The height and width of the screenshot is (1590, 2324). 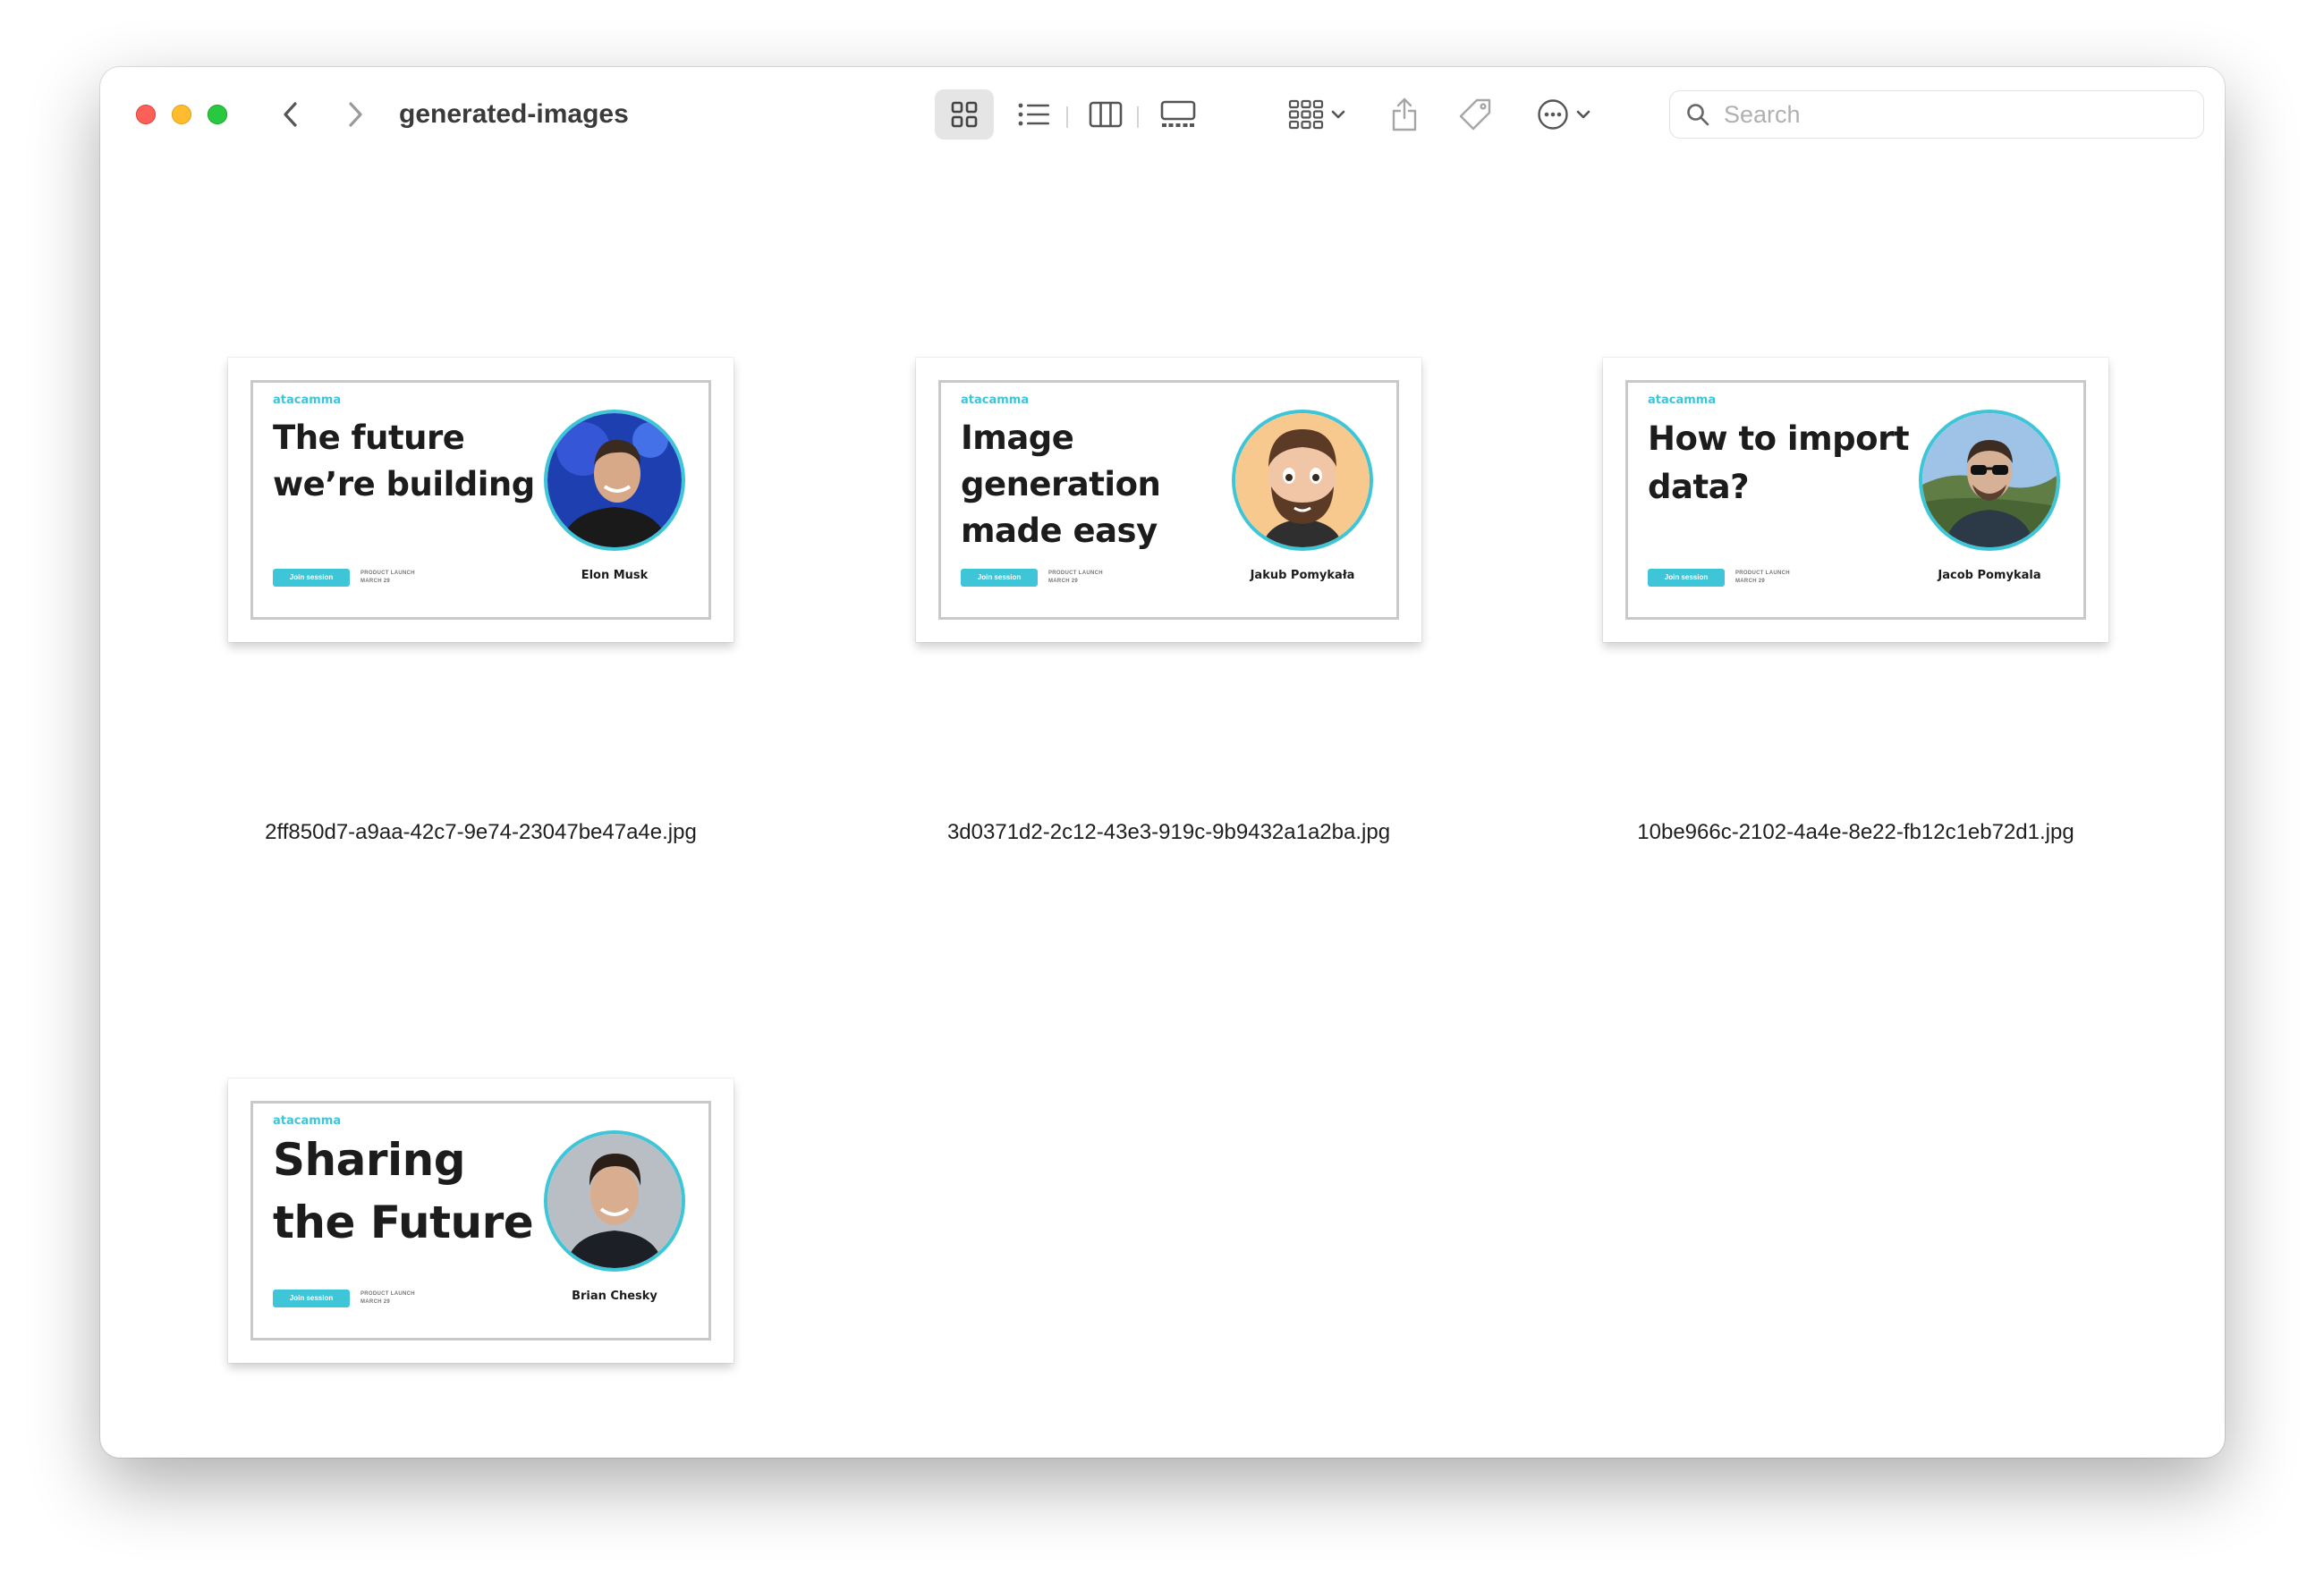 I want to click on speaker-name: Jacob Pomykala, so click(x=1989, y=575).